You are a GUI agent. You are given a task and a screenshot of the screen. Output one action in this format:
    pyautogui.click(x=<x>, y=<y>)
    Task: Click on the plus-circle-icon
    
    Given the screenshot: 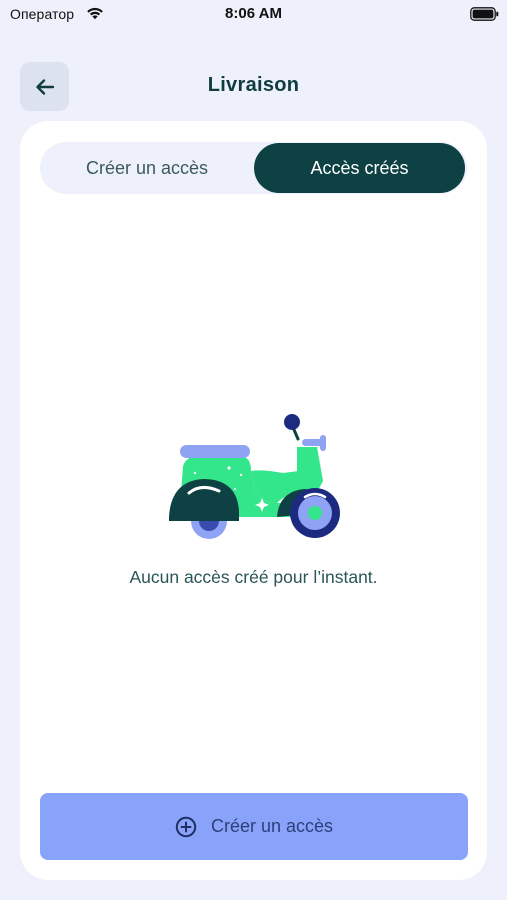 What is the action you would take?
    pyautogui.click(x=186, y=826)
    